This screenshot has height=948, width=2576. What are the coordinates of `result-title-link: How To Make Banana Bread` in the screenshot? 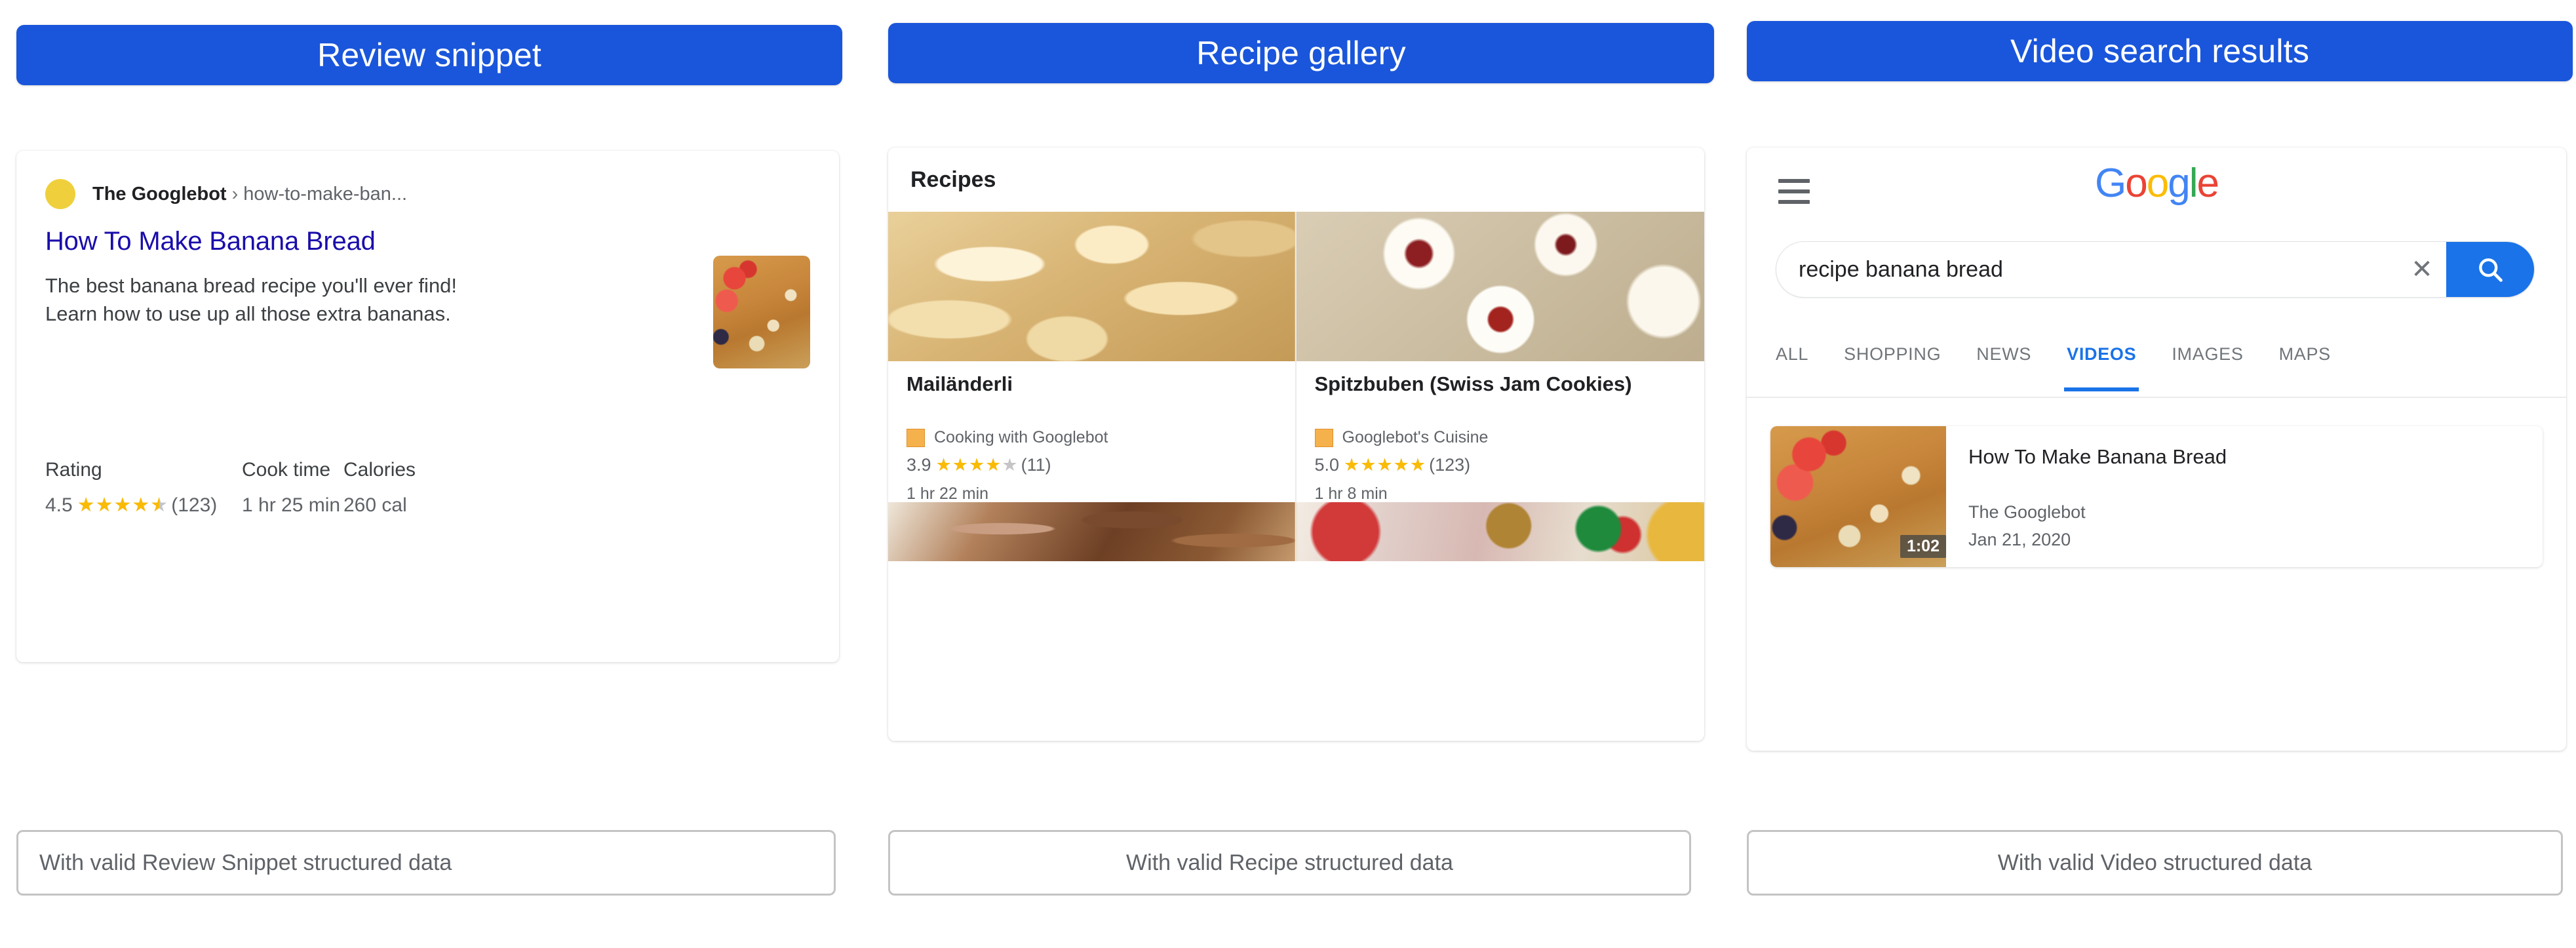 It's located at (427, 241).